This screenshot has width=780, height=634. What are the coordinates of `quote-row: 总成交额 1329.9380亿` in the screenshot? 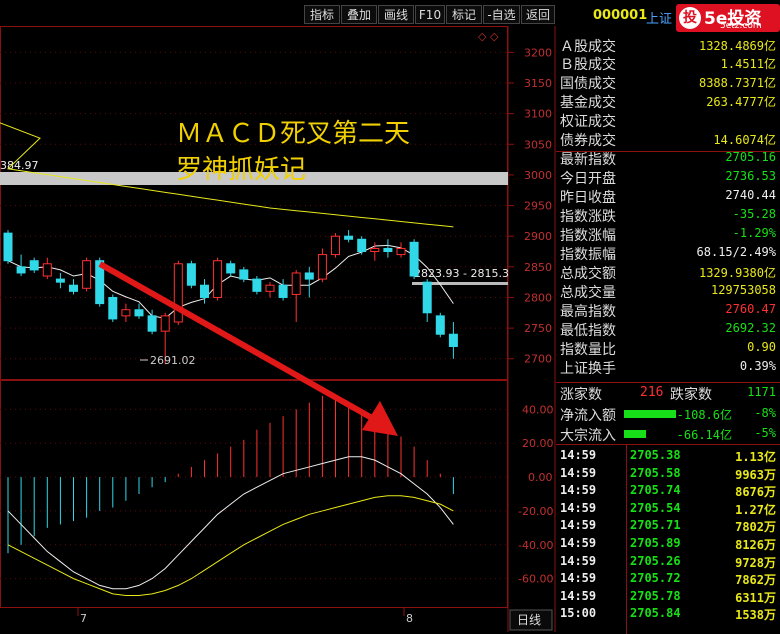 It's located at (669, 272).